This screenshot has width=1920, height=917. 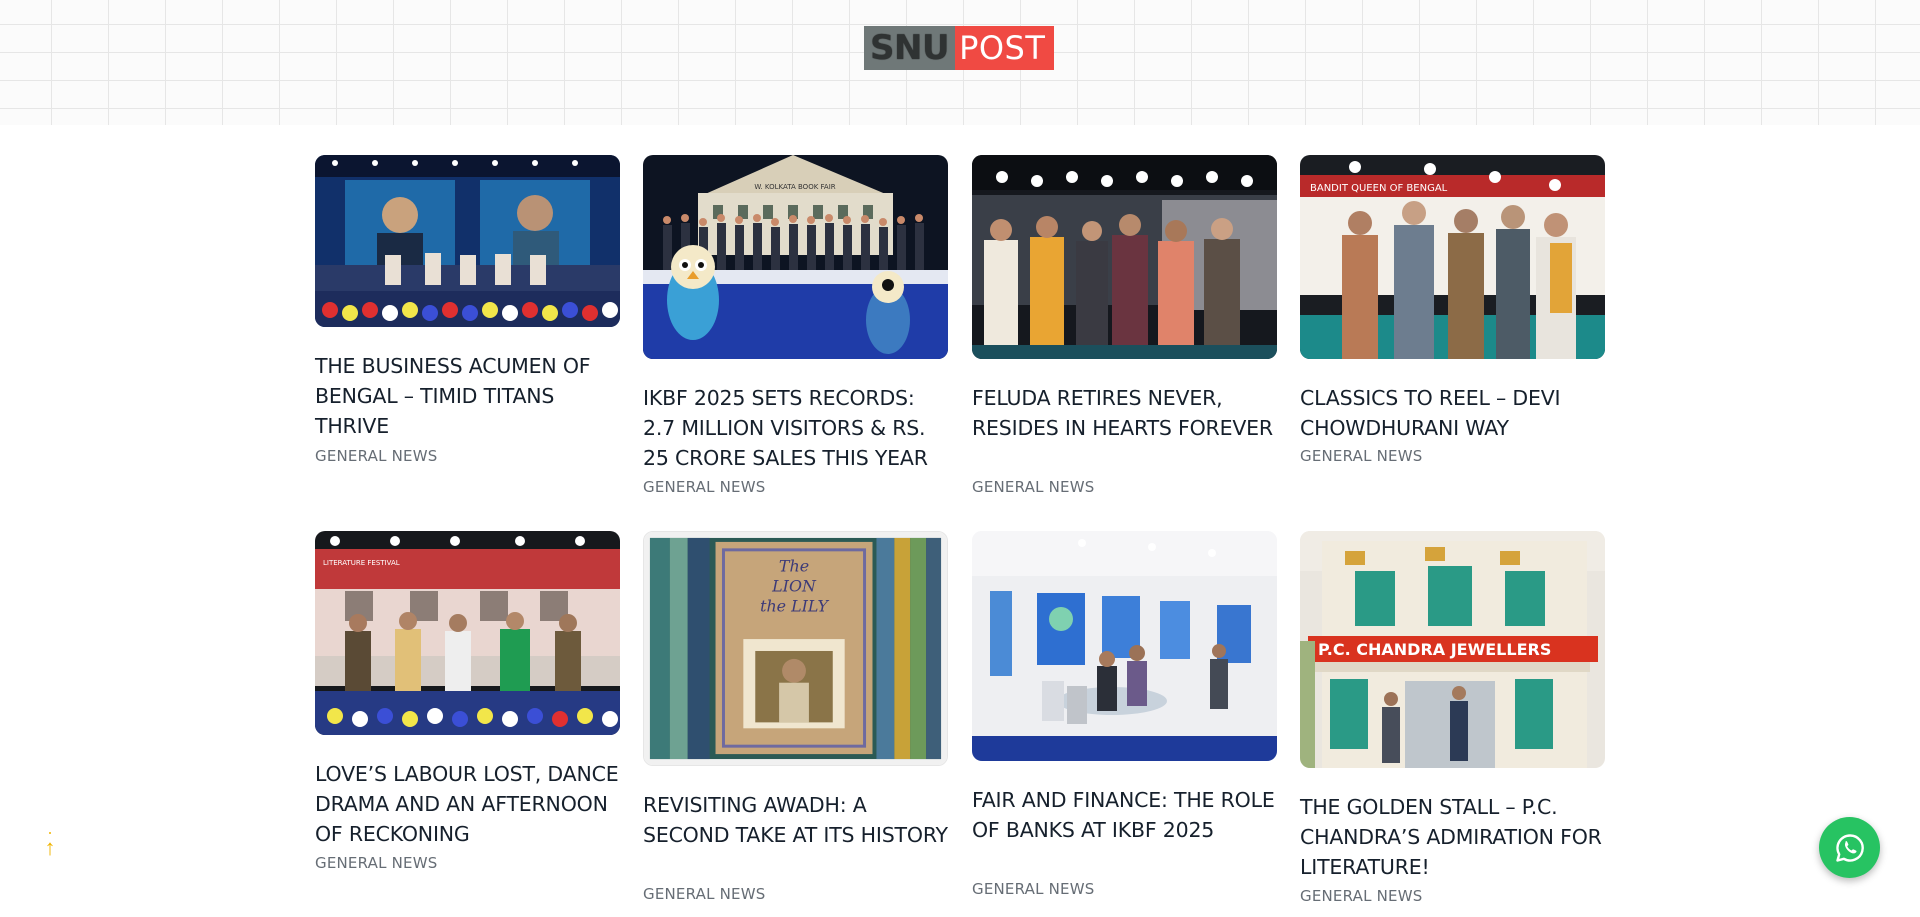 What do you see at coordinates (1004, 48) in the screenshot?
I see `logo-post: POST` at bounding box center [1004, 48].